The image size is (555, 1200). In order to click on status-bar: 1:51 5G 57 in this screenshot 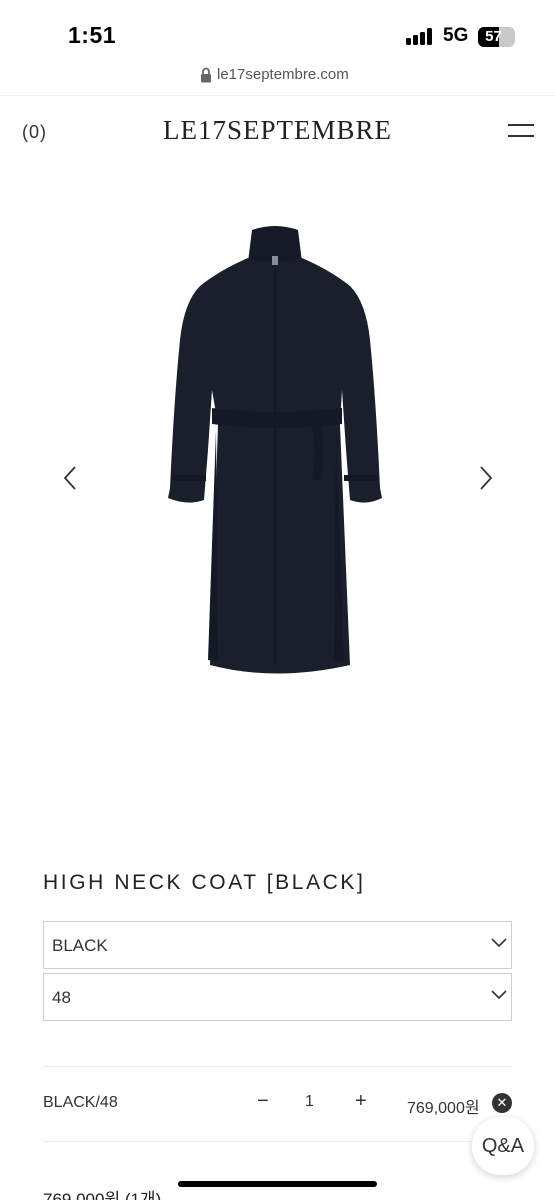, I will do `click(277, 31)`.